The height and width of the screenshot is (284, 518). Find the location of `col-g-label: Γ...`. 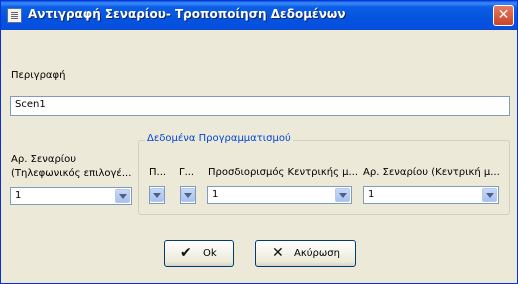

col-g-label: Γ... is located at coordinates (187, 172).